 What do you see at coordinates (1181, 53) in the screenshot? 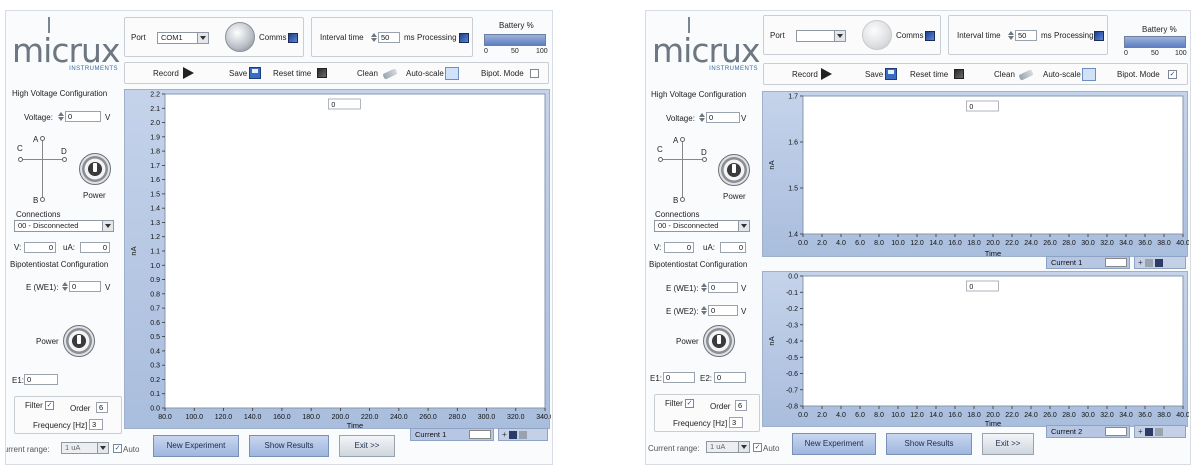
I see `battery-tick: 100` at bounding box center [1181, 53].